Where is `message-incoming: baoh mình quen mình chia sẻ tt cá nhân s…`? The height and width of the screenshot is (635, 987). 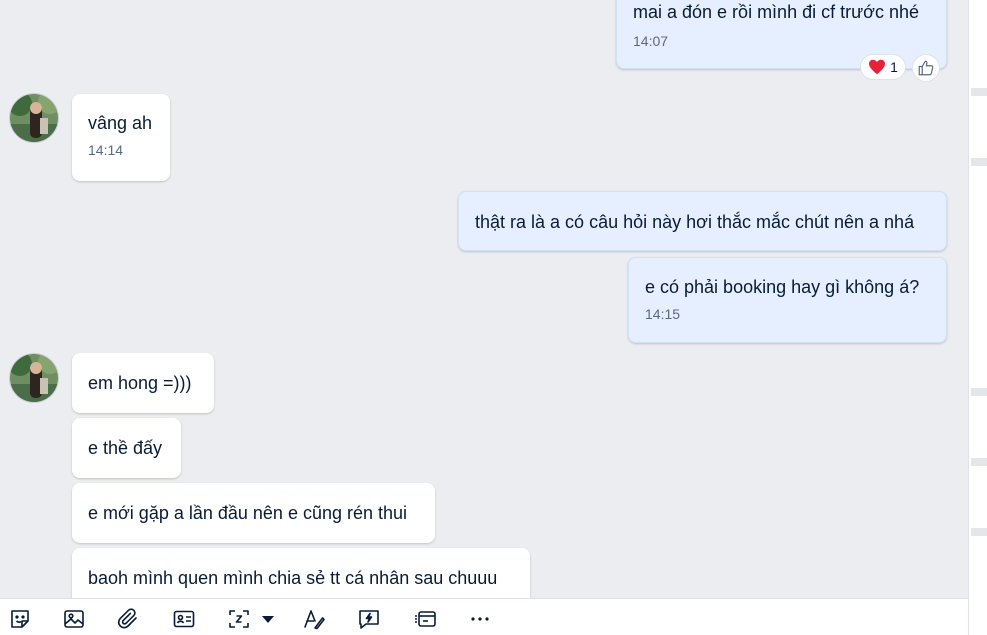 message-incoming: baoh mình quen mình chia sẻ tt cá nhân s… is located at coordinates (301, 573).